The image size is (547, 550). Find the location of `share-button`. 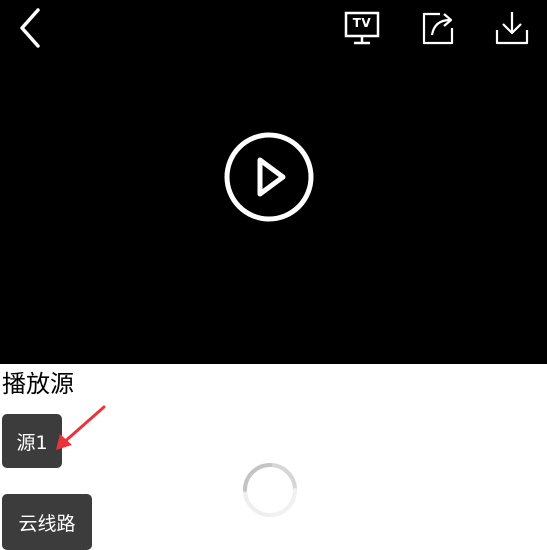

share-button is located at coordinates (438, 27).